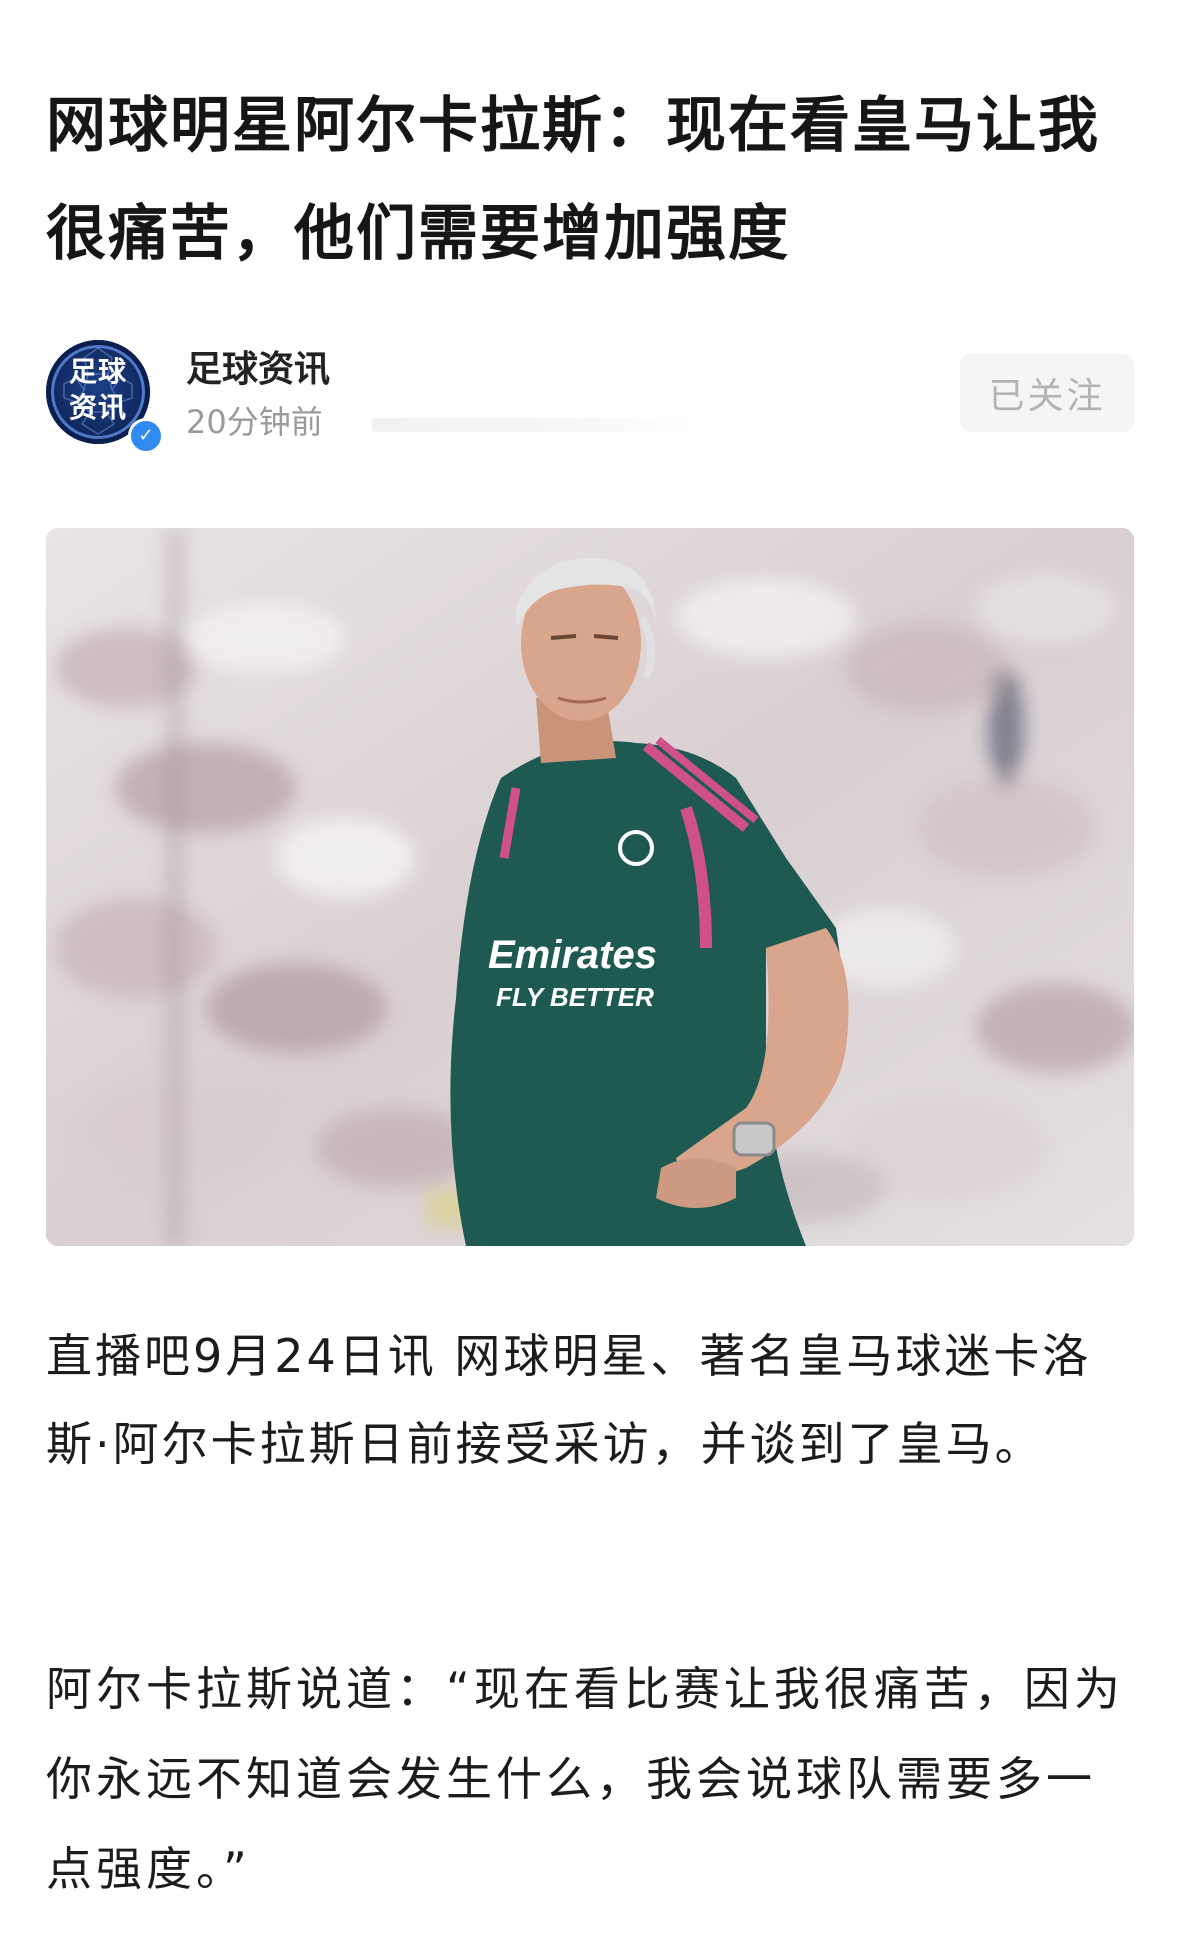 This screenshot has width=1179, height=1934. Describe the element at coordinates (573, 180) in the screenshot. I see `article-title: 网球明星阿尔卡拉斯：现在看皇马让我很痛苦，他们需要增加强度` at that location.